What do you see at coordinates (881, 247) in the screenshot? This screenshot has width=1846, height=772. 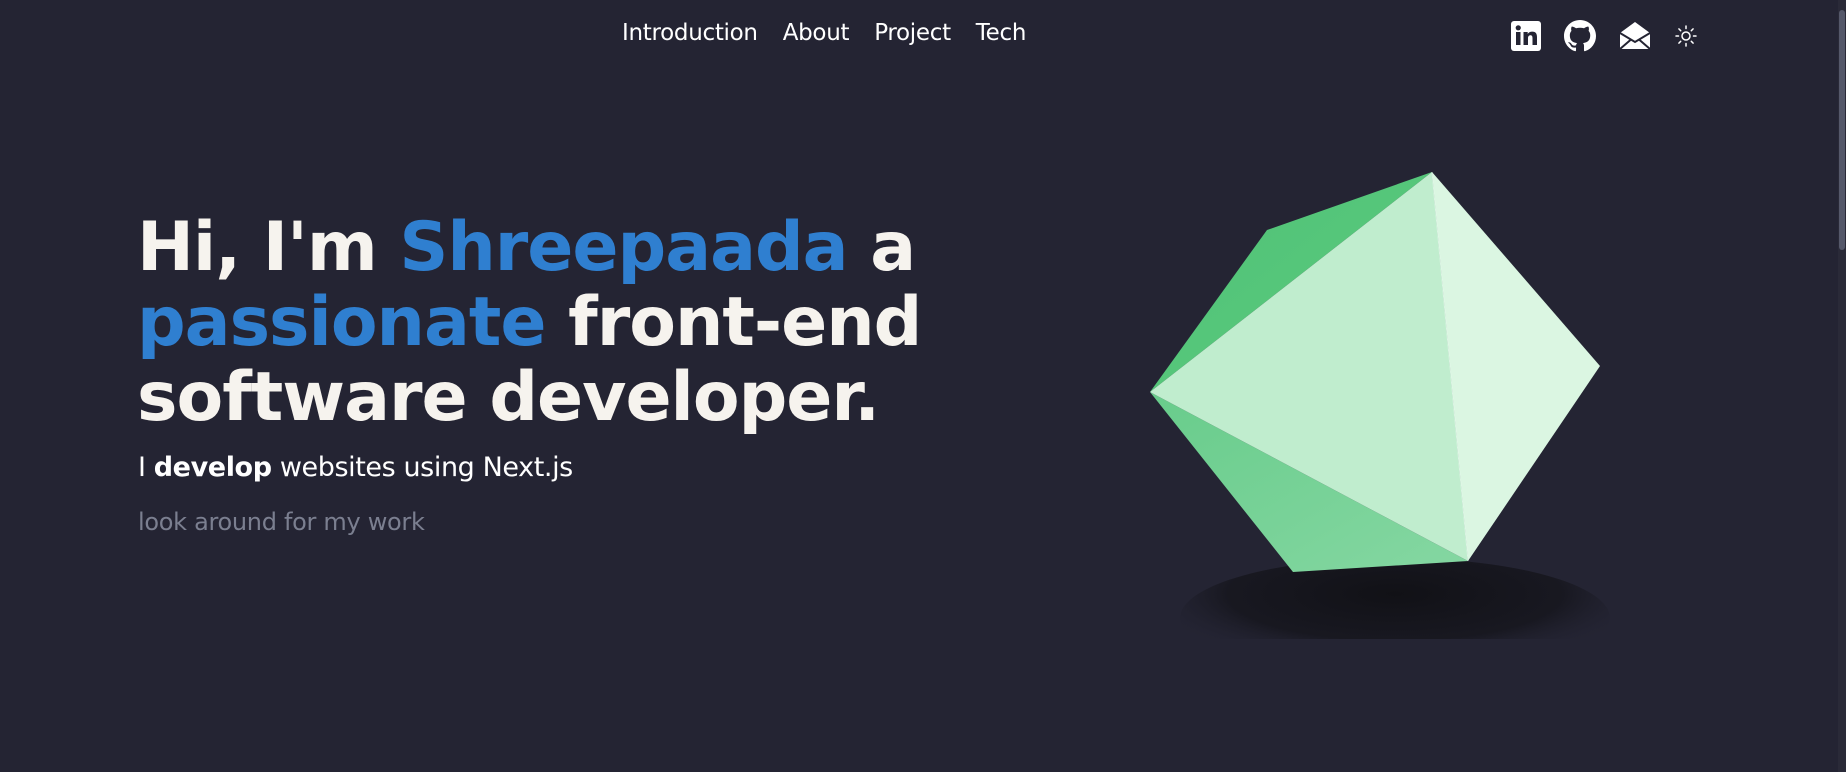 I see `hero-connector: a` at bounding box center [881, 247].